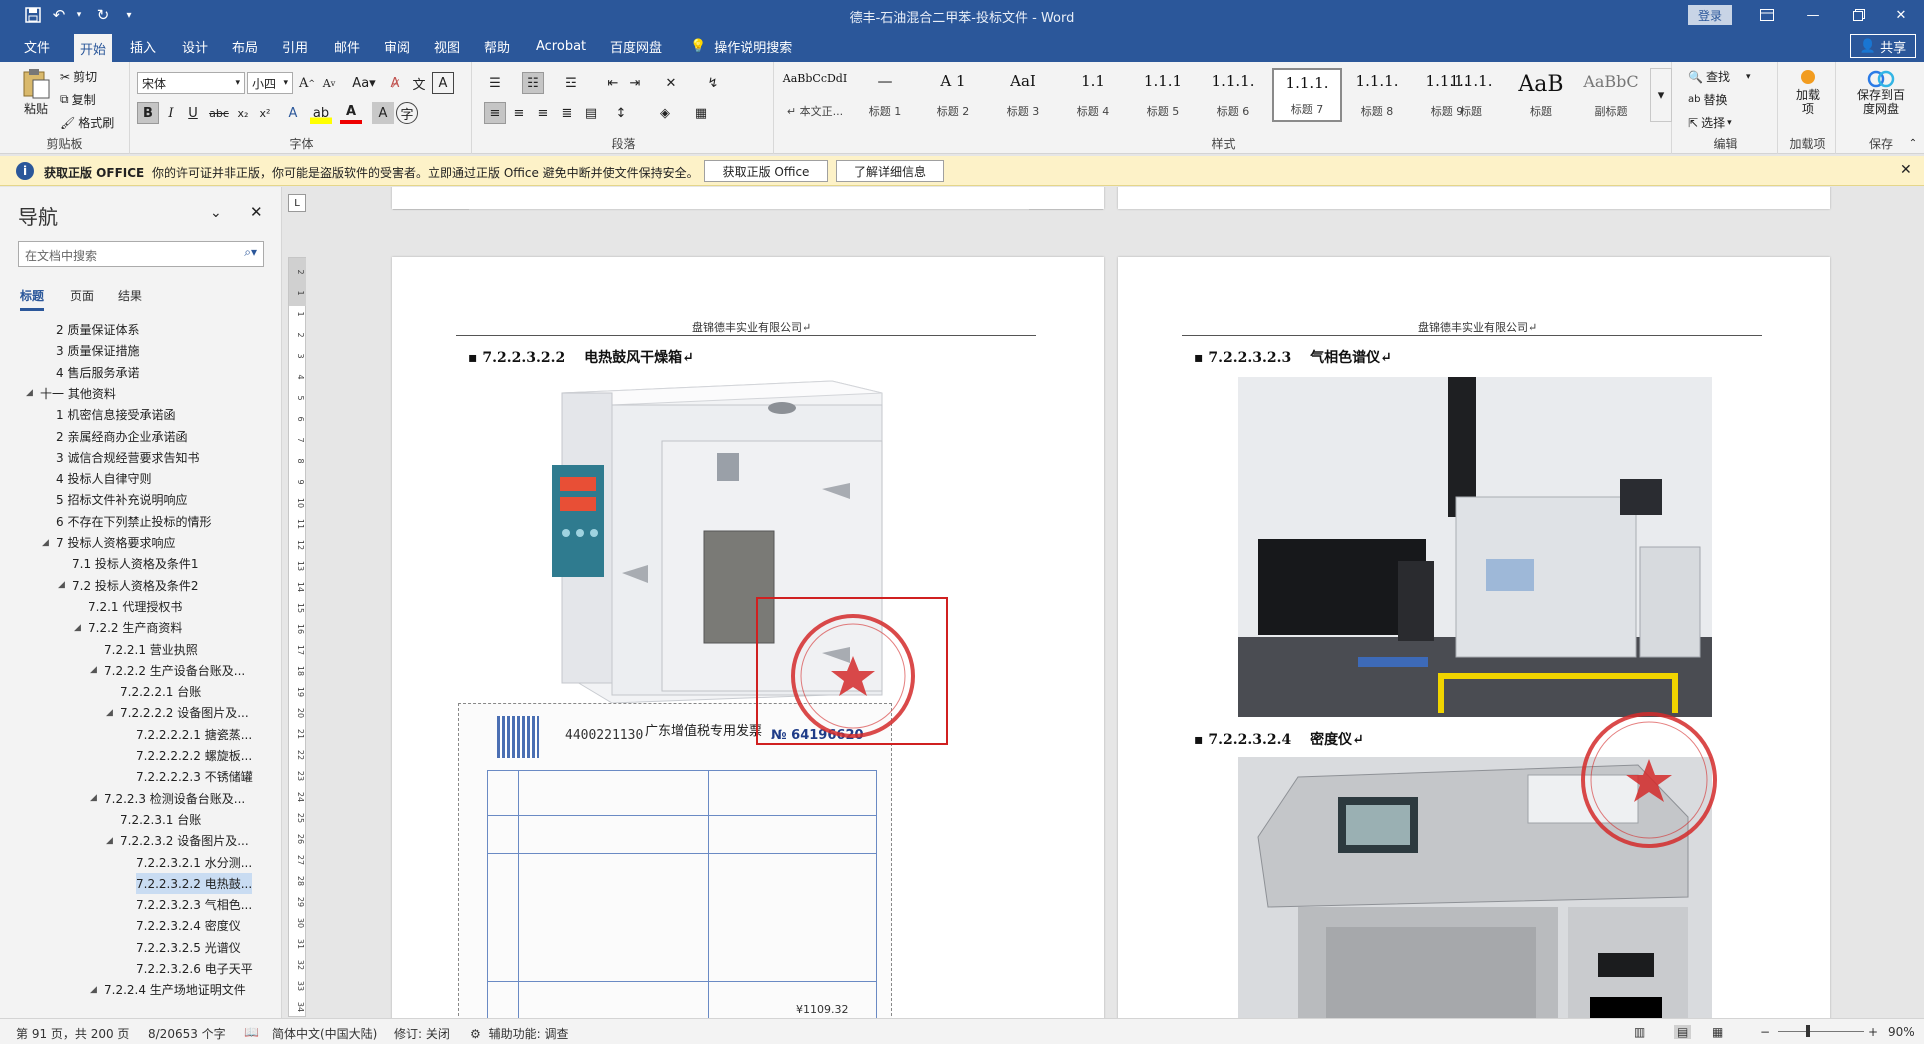 The height and width of the screenshot is (1044, 1924). What do you see at coordinates (1710, 122) in the screenshot?
I see `select-button: ⇱ 选择 ▾` at bounding box center [1710, 122].